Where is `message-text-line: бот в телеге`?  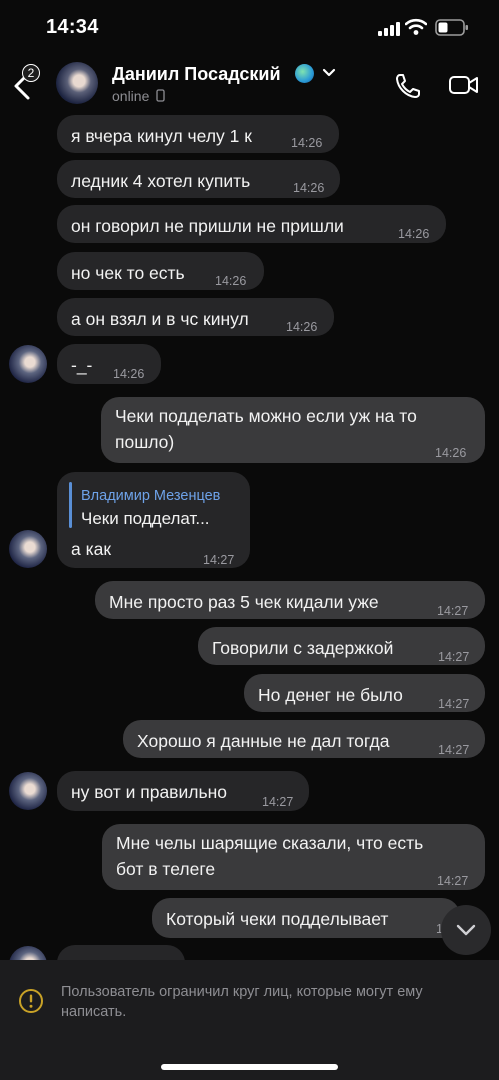
message-text-line: бот в телеге is located at coordinates (166, 869).